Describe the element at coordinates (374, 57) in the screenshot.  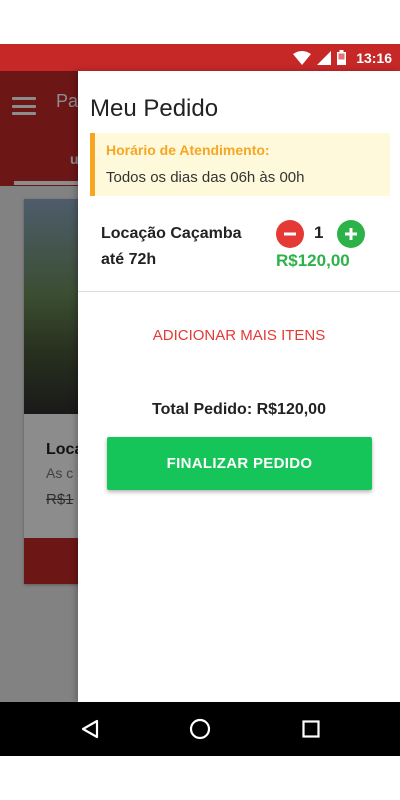
I see `status-time: 13:16` at that location.